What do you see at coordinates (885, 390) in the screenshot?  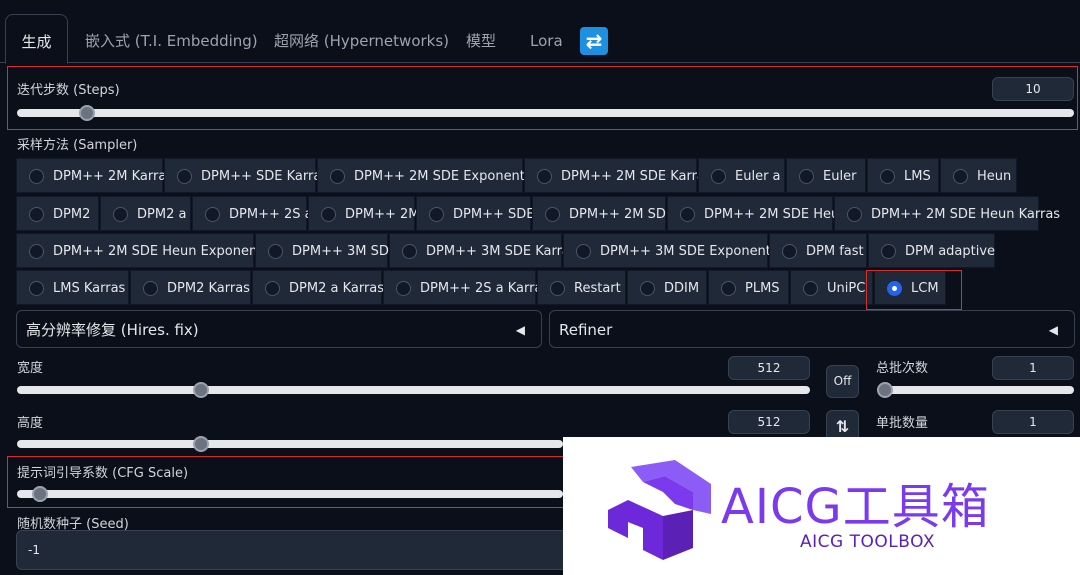 I see `batch-count-slider-thumb` at bounding box center [885, 390].